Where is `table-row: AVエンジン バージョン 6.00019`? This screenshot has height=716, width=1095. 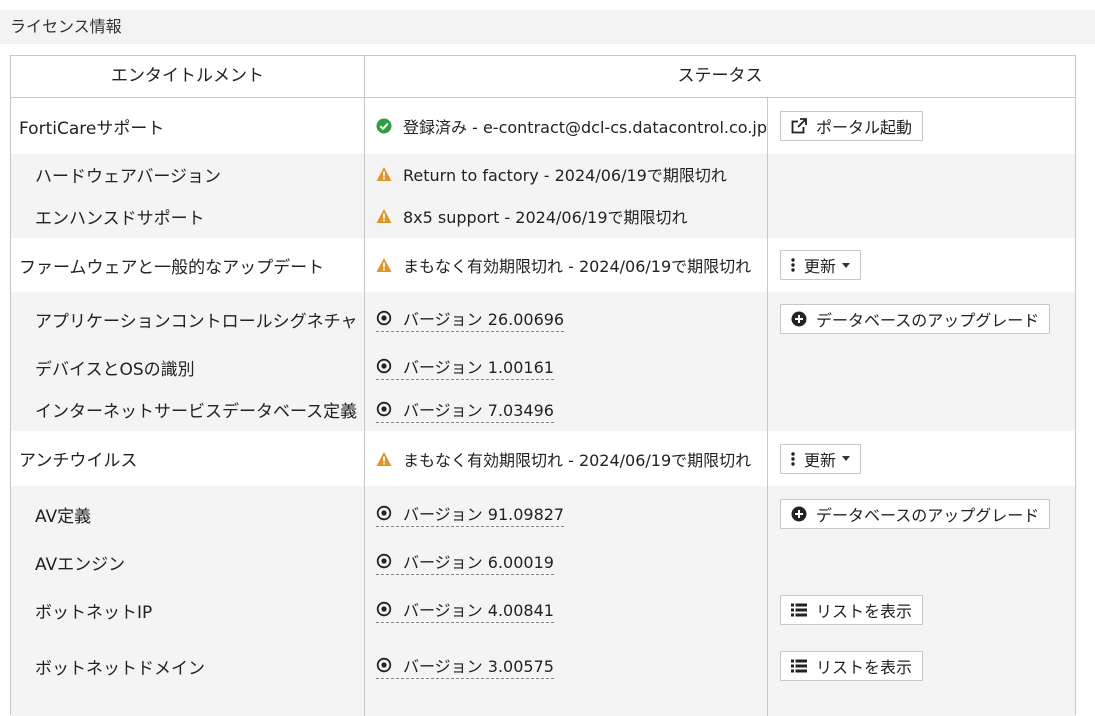 table-row: AVエンジン バージョン 6.00019 is located at coordinates (543, 562).